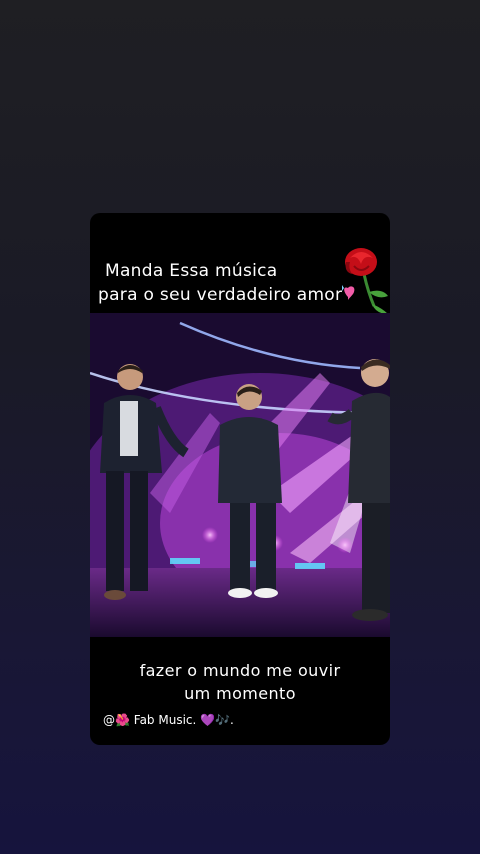 This screenshot has height=854, width=480. What do you see at coordinates (109, 720) in the screenshot?
I see `credit-at-sign: @` at bounding box center [109, 720].